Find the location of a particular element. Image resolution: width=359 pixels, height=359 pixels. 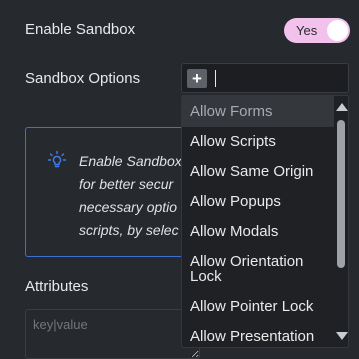

info-line: for better secur is located at coordinates (126, 184).